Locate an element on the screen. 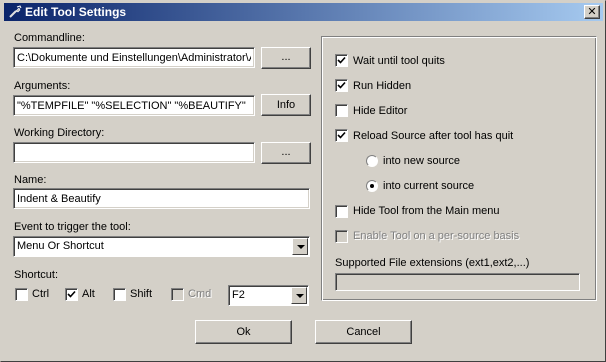 The height and width of the screenshot is (362, 606). into-new-source-radio is located at coordinates (372, 161).